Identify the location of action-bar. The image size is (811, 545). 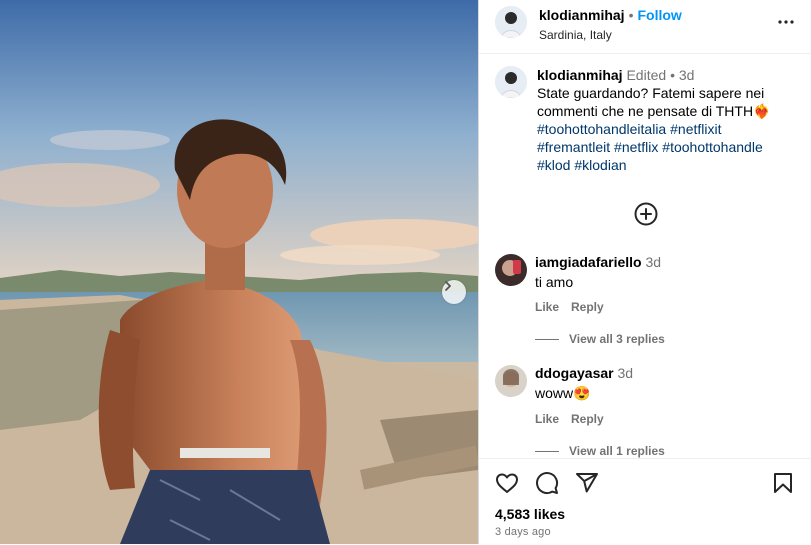
(645, 484).